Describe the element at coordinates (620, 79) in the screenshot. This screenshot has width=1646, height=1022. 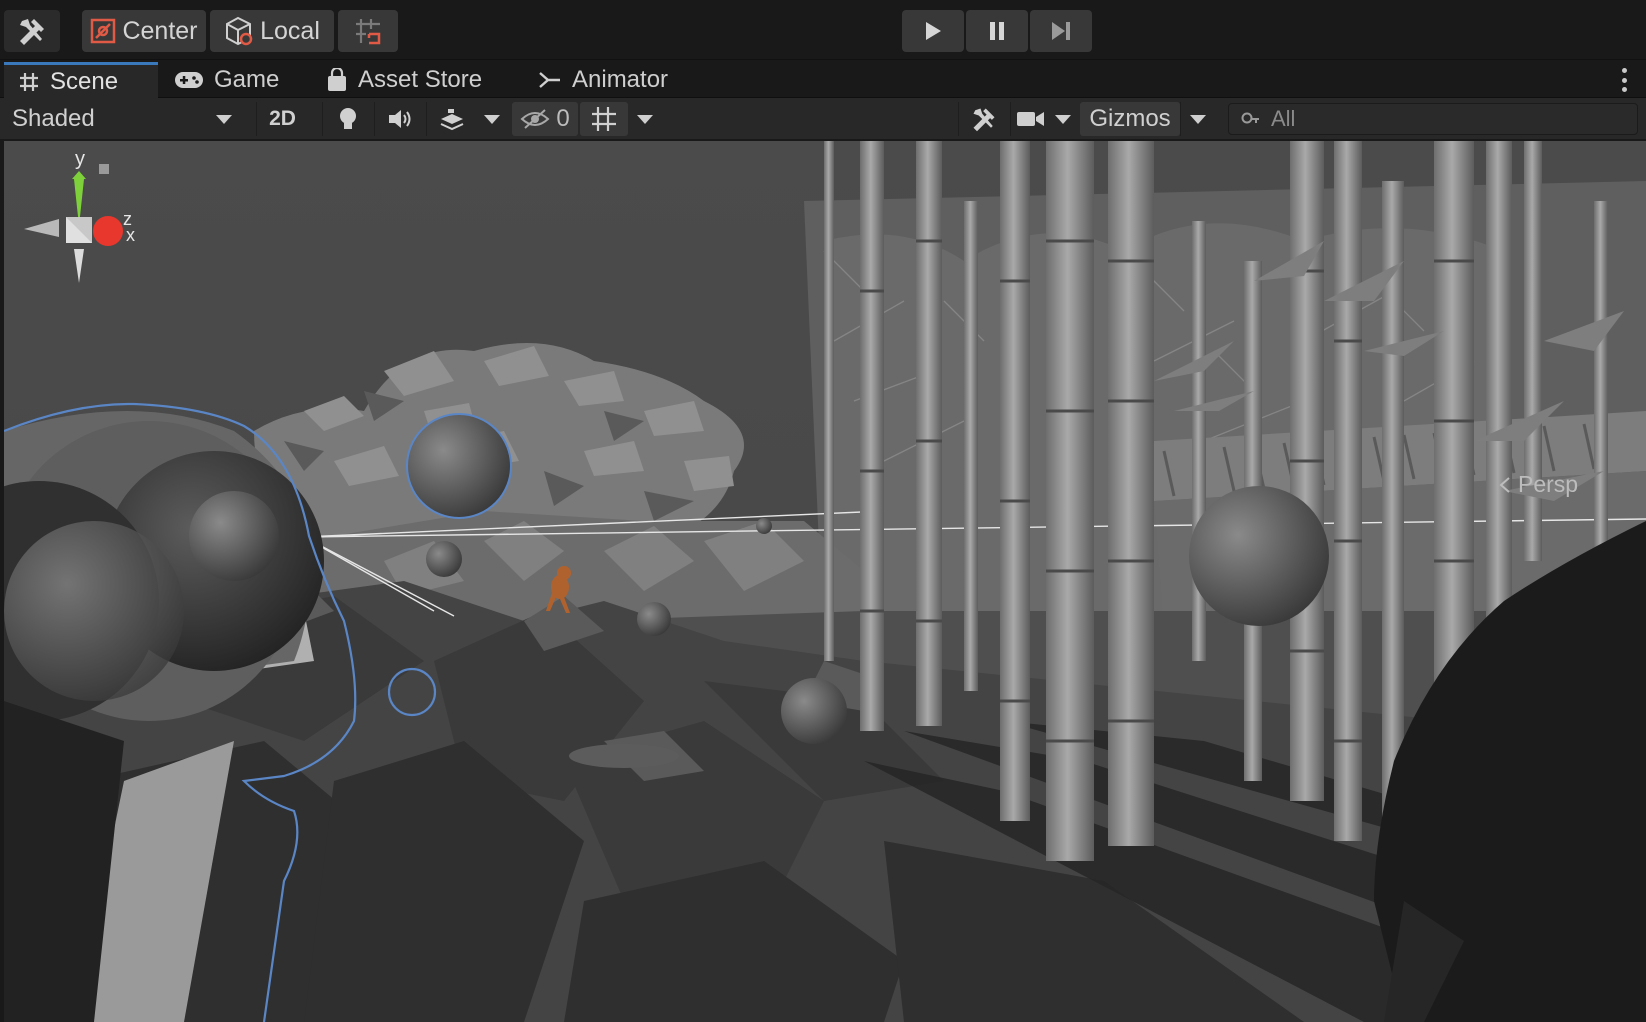
I see `tab-animator-label: Animator` at that location.